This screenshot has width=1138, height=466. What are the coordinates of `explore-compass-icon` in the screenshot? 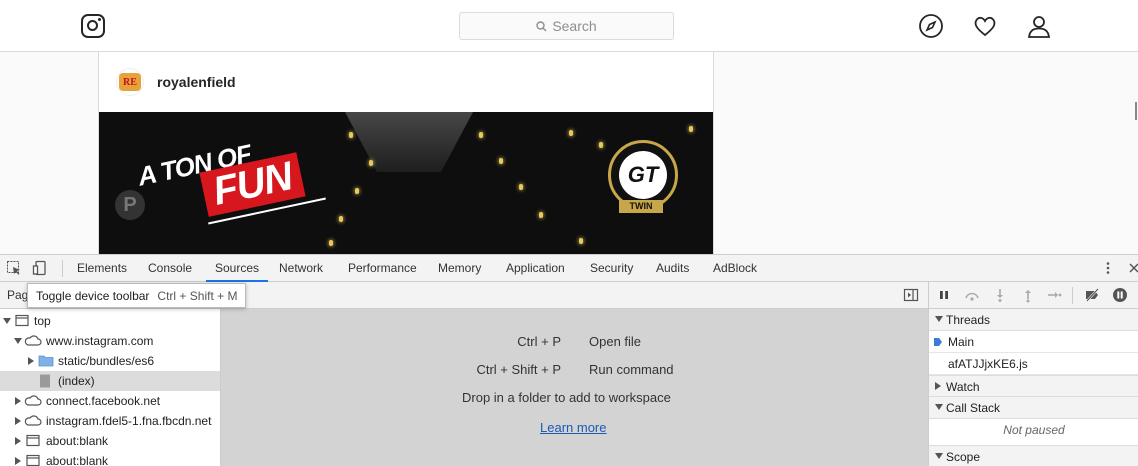 It's located at (931, 26).